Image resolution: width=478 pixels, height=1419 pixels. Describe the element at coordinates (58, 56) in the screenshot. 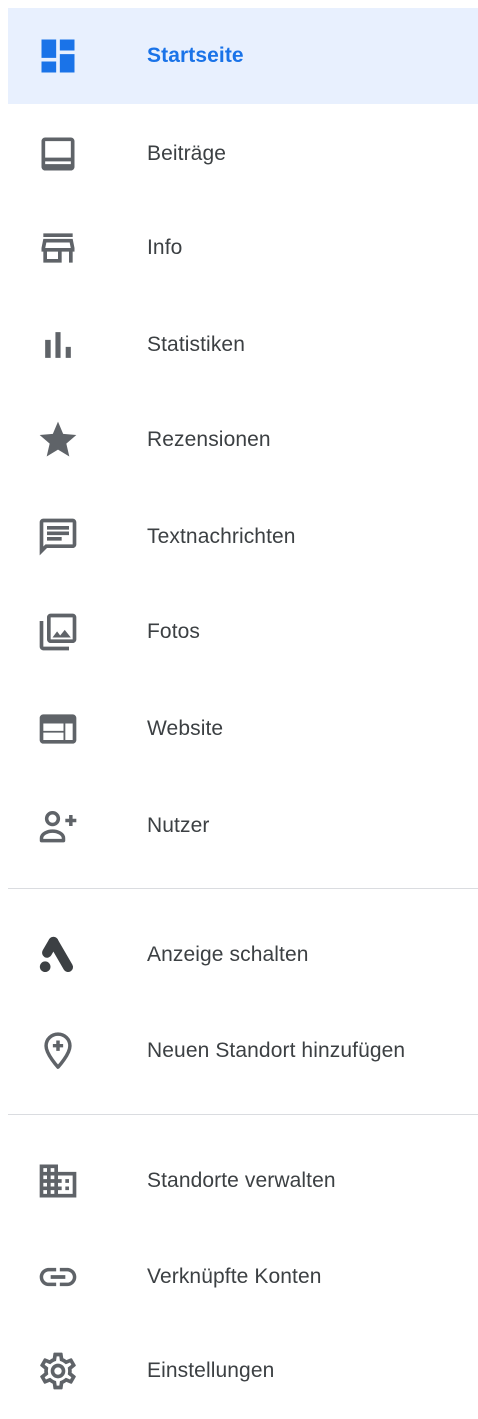

I see `dashboard-icon` at that location.